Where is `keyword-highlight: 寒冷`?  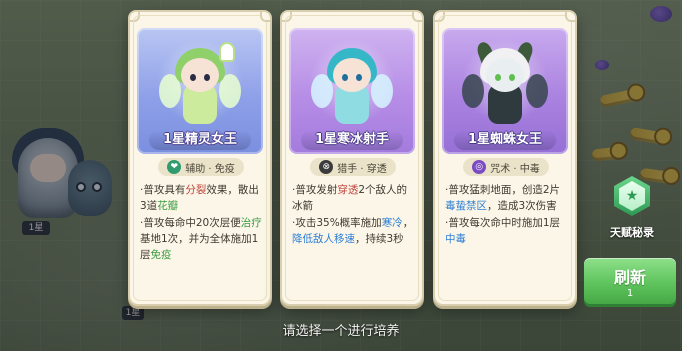
keyword-highlight: 寒冷 is located at coordinates (392, 223).